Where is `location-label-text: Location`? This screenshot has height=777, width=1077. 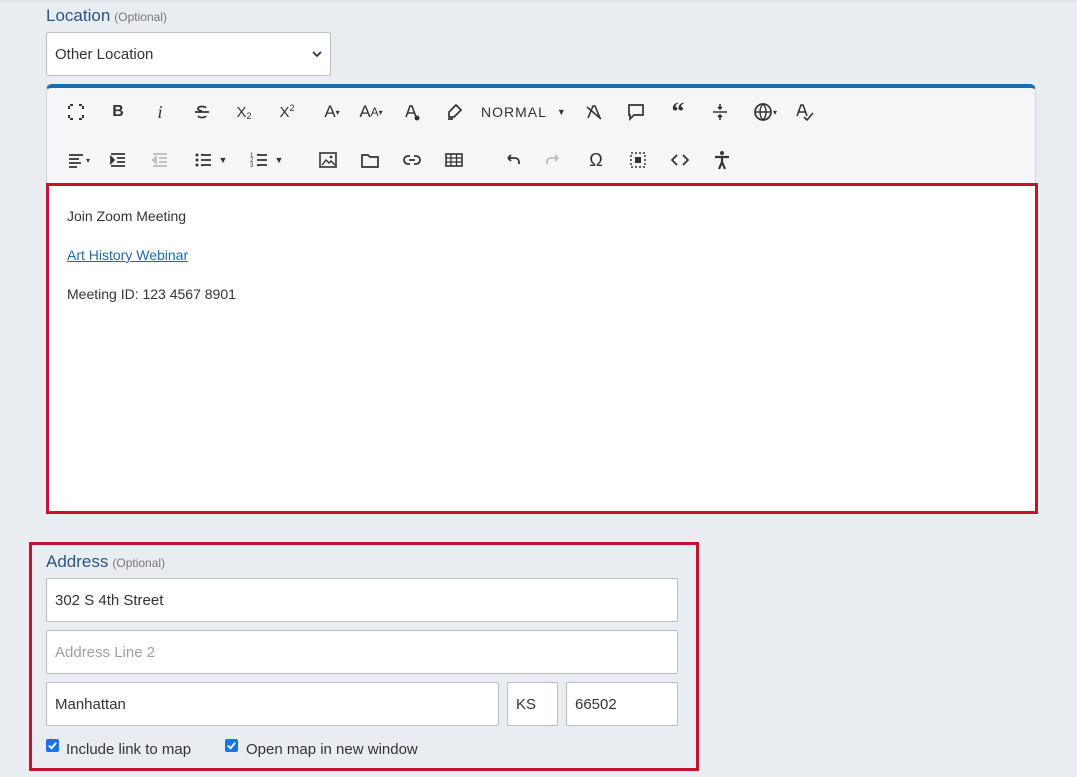 location-label-text: Location is located at coordinates (78, 15).